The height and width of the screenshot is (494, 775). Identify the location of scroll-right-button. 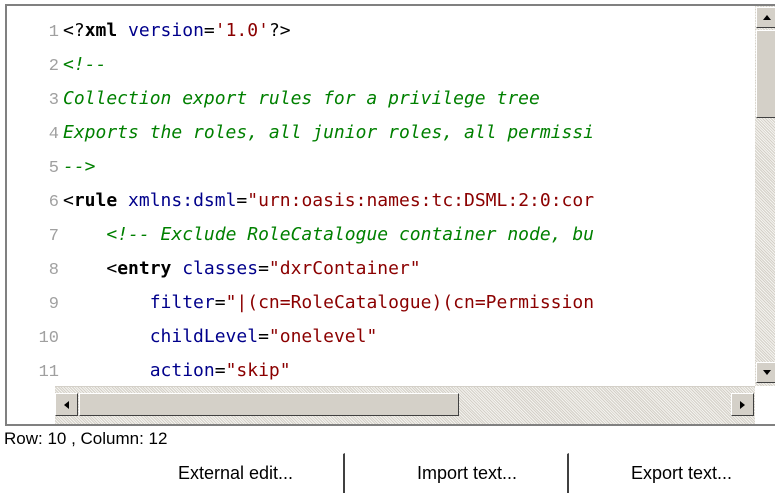
(742, 404).